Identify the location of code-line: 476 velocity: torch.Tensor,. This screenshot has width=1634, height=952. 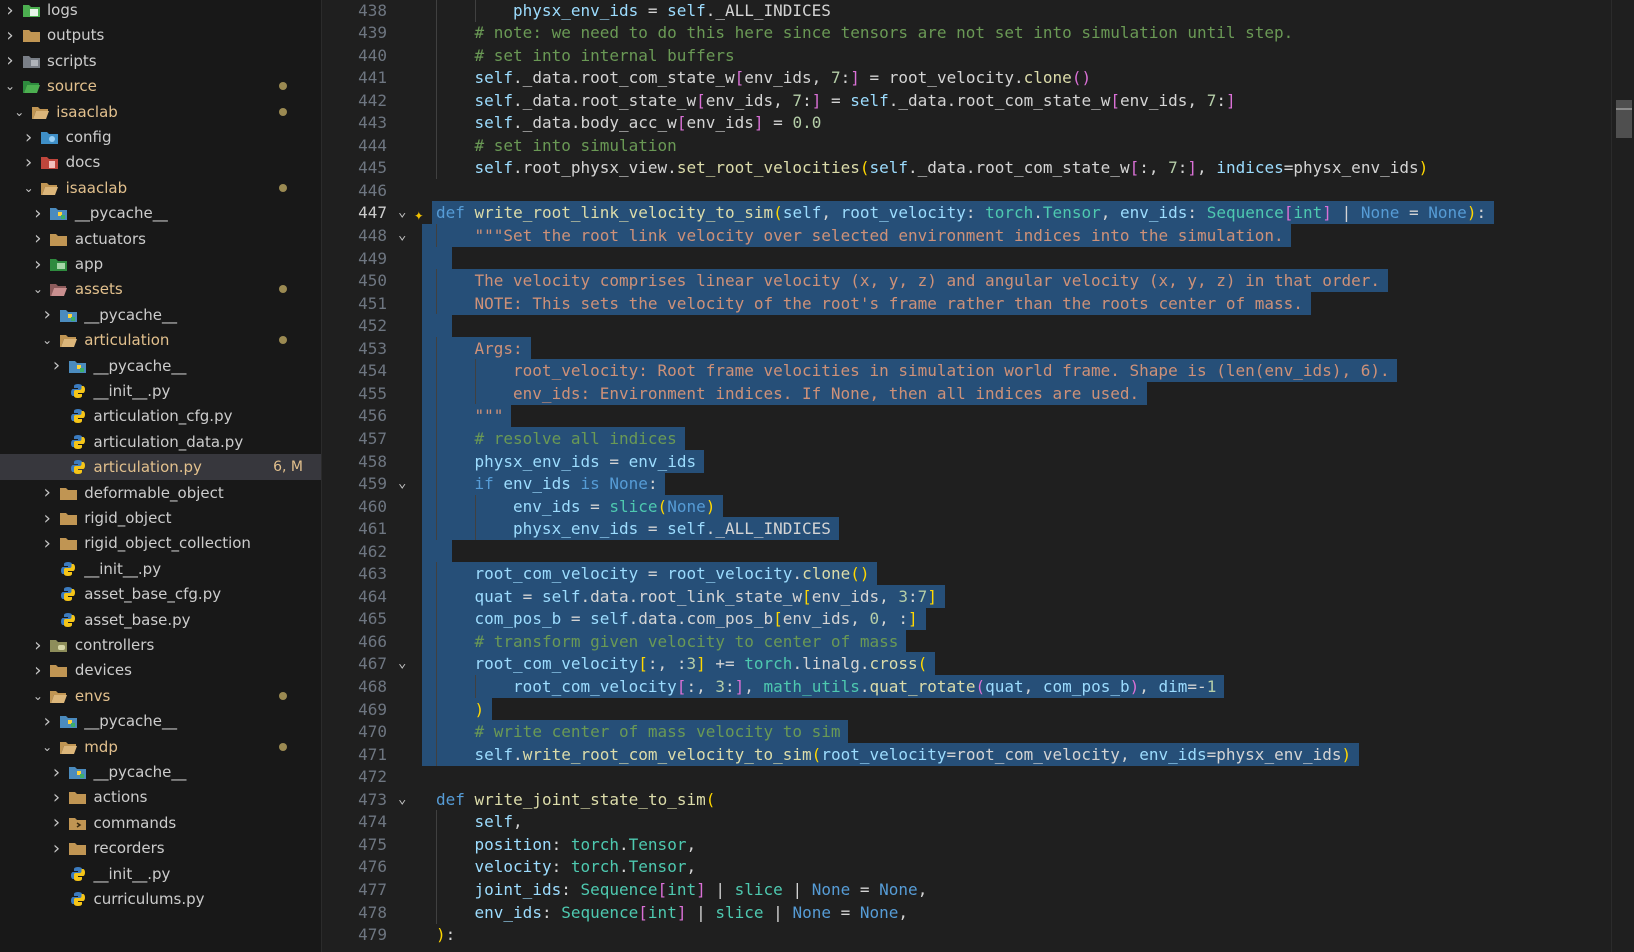
(978, 867).